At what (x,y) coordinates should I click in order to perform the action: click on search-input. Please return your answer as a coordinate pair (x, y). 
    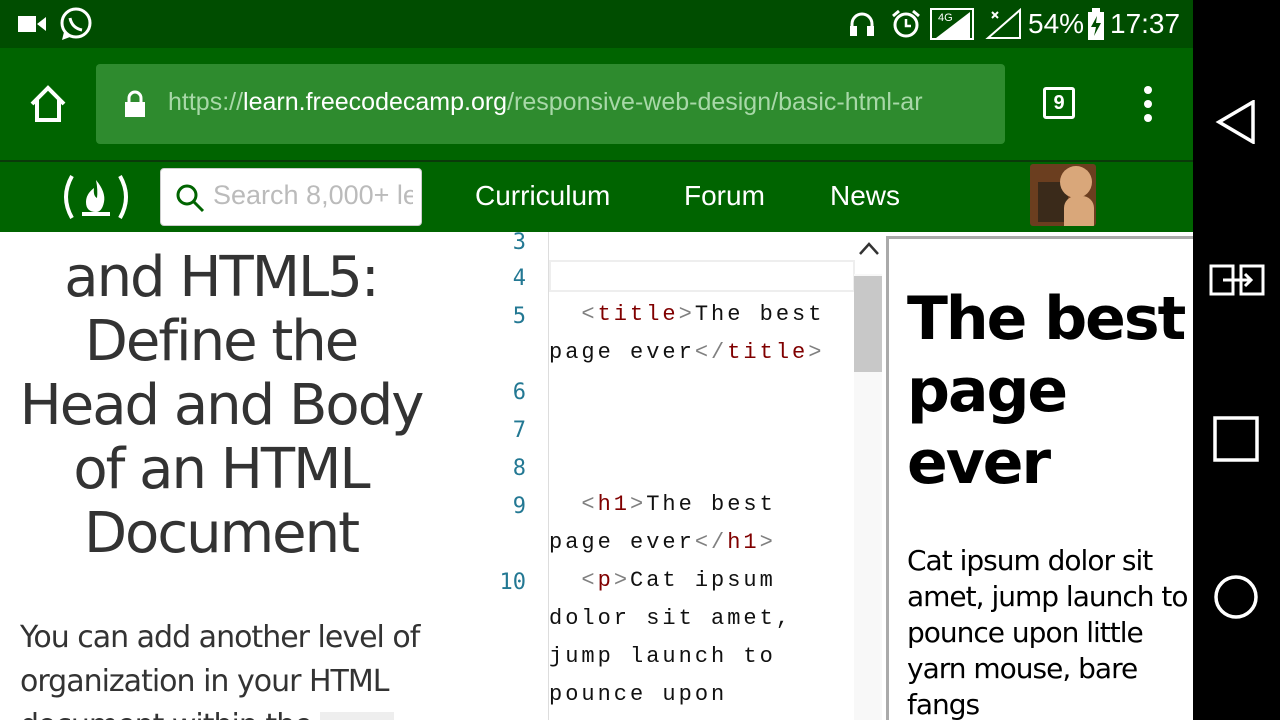
    Looking at the image, I should click on (313, 195).